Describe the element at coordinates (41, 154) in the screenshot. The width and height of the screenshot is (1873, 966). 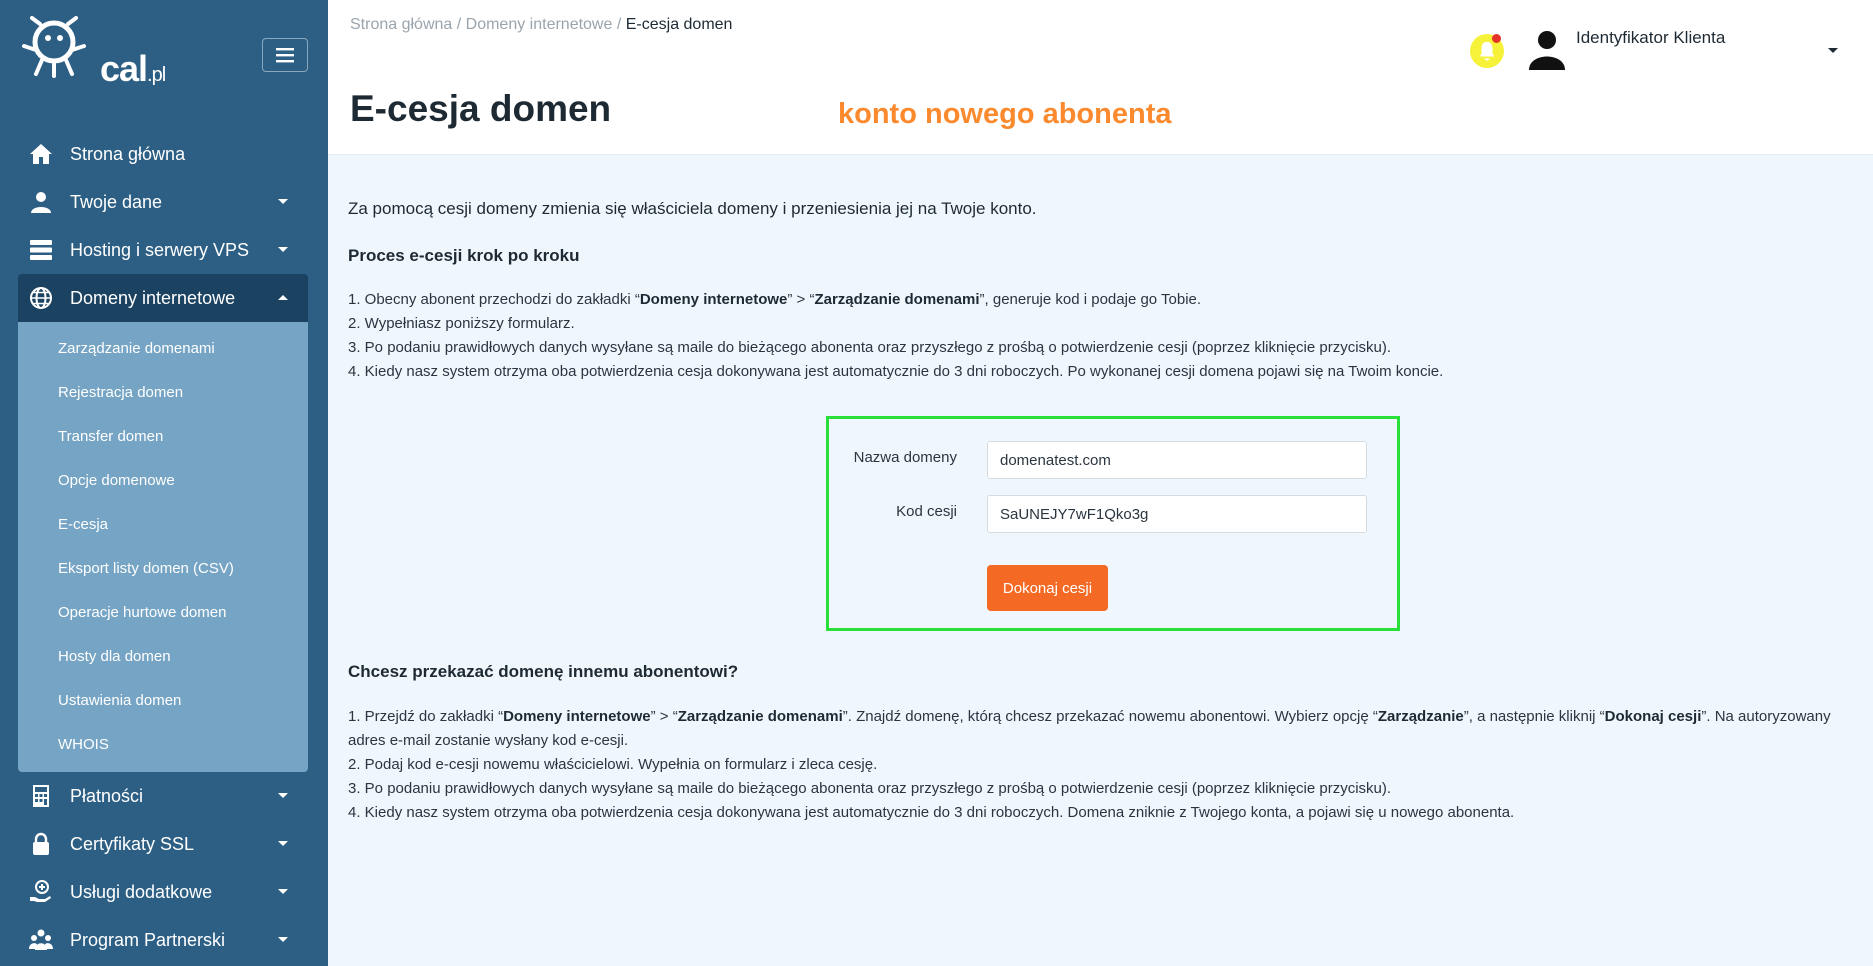
I see `home-icon` at that location.